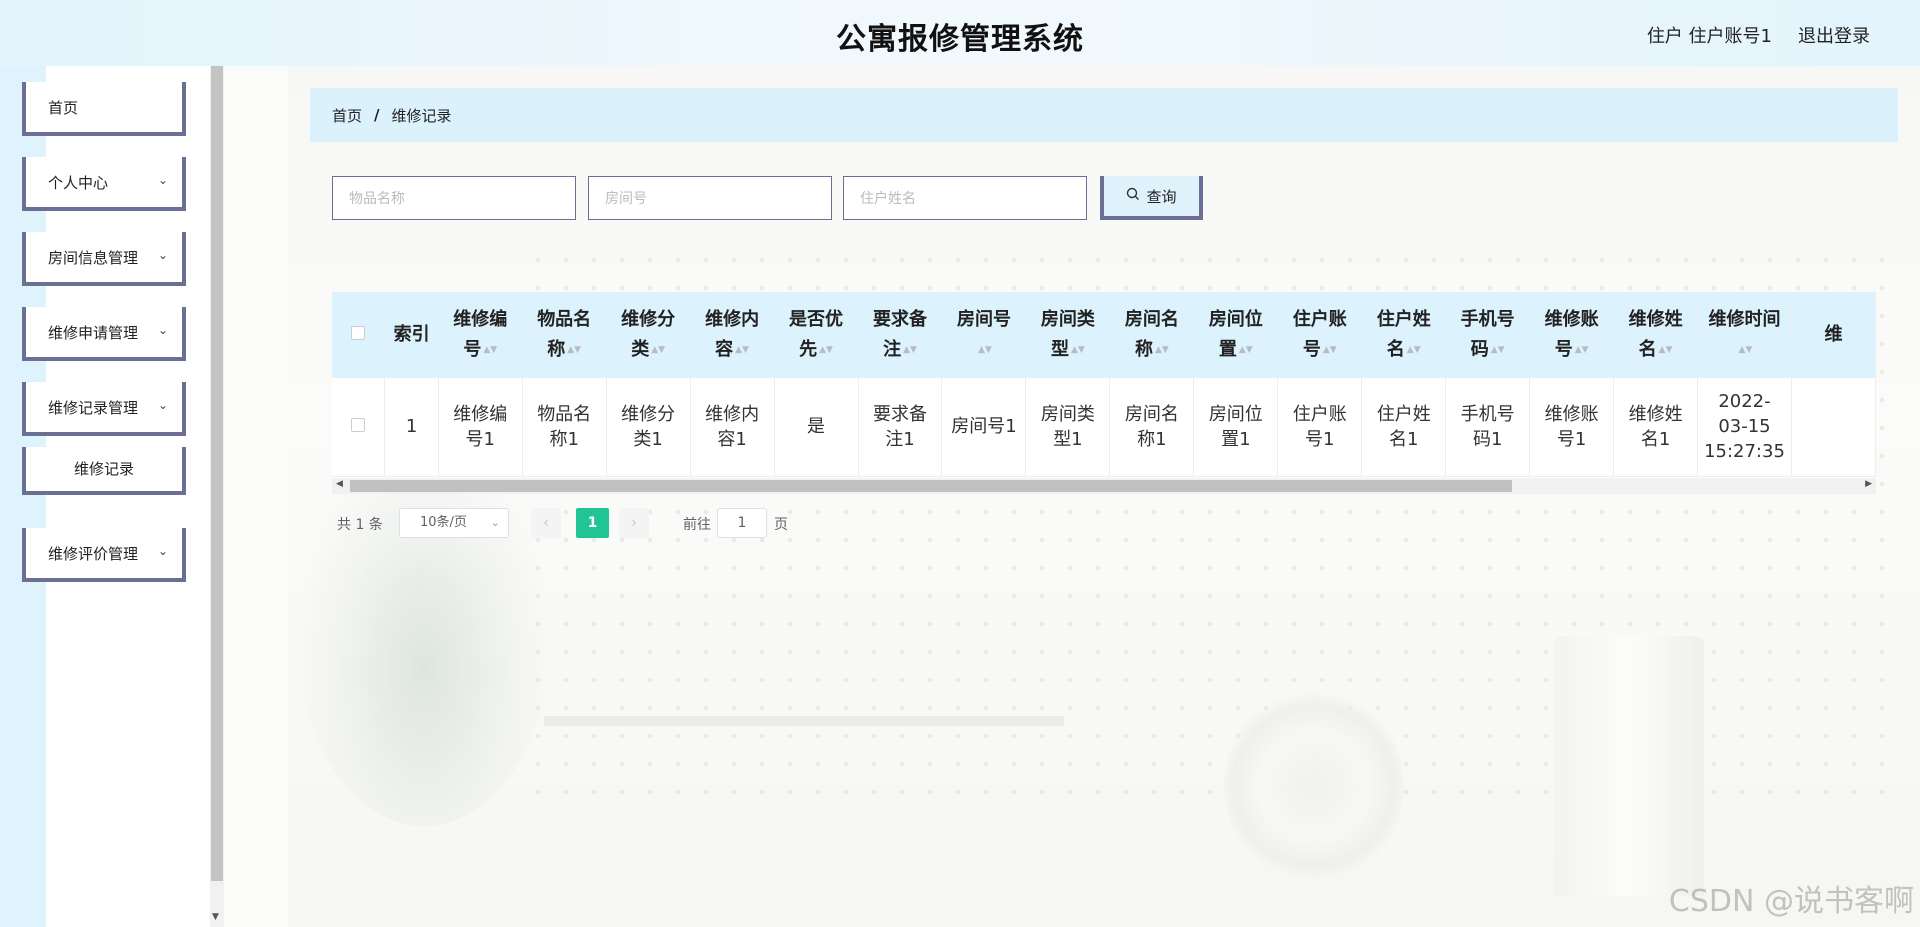  Describe the element at coordinates (443, 522) in the screenshot. I see `page-size-value: 10条/页` at that location.